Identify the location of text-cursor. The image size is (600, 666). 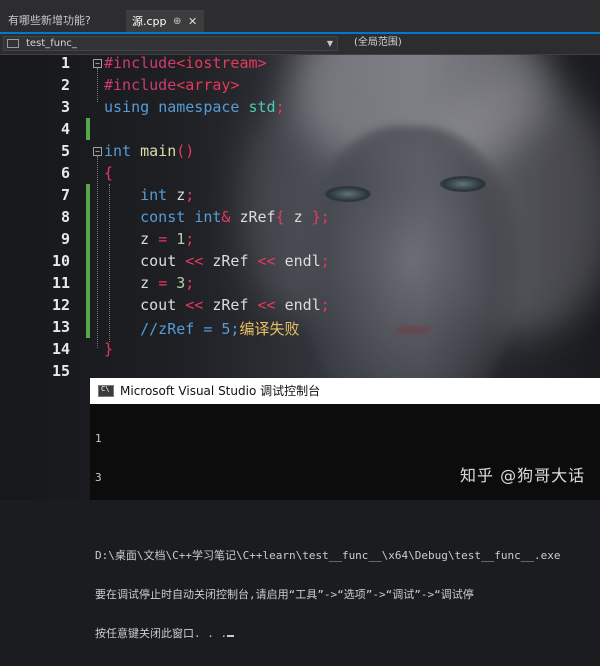
(231, 636).